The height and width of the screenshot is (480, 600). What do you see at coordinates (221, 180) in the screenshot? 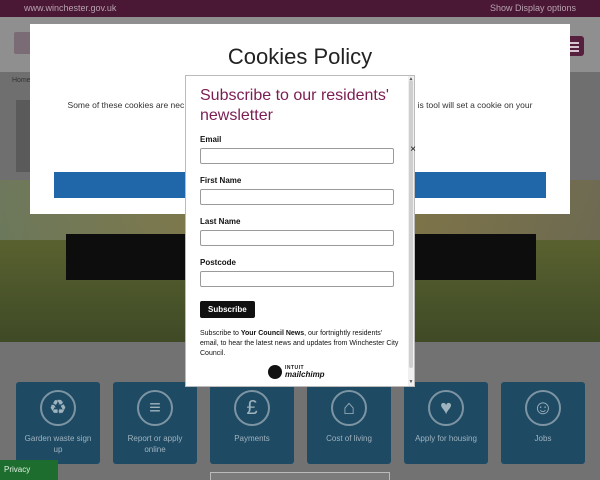
I see `first-name-label: First Name` at bounding box center [221, 180].